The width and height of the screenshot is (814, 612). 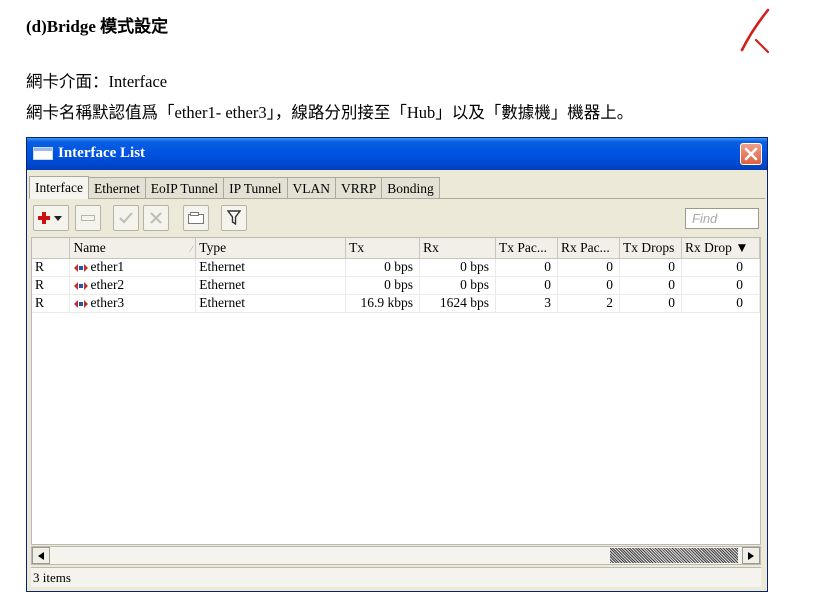 What do you see at coordinates (396, 555) in the screenshot?
I see `horizontal-scrollbar` at bounding box center [396, 555].